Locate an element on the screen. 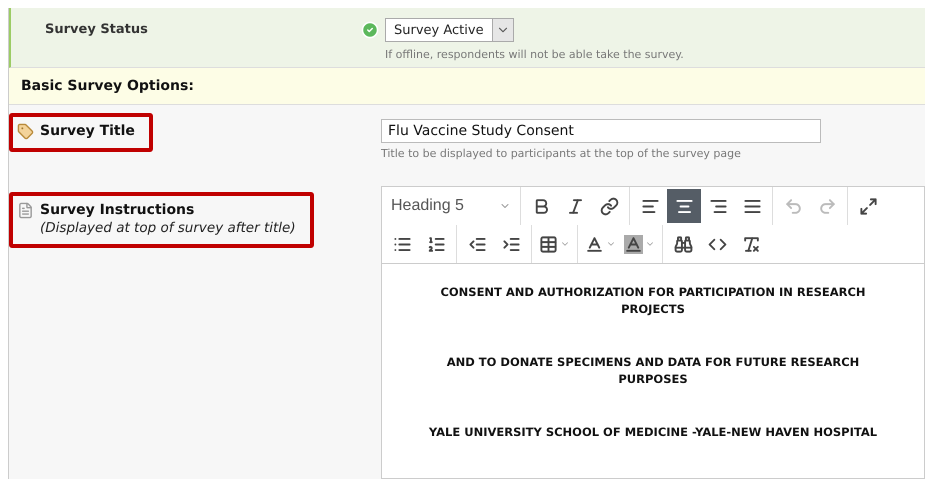 This screenshot has width=925, height=479. field-label: Survey Status is located at coordinates (96, 30).